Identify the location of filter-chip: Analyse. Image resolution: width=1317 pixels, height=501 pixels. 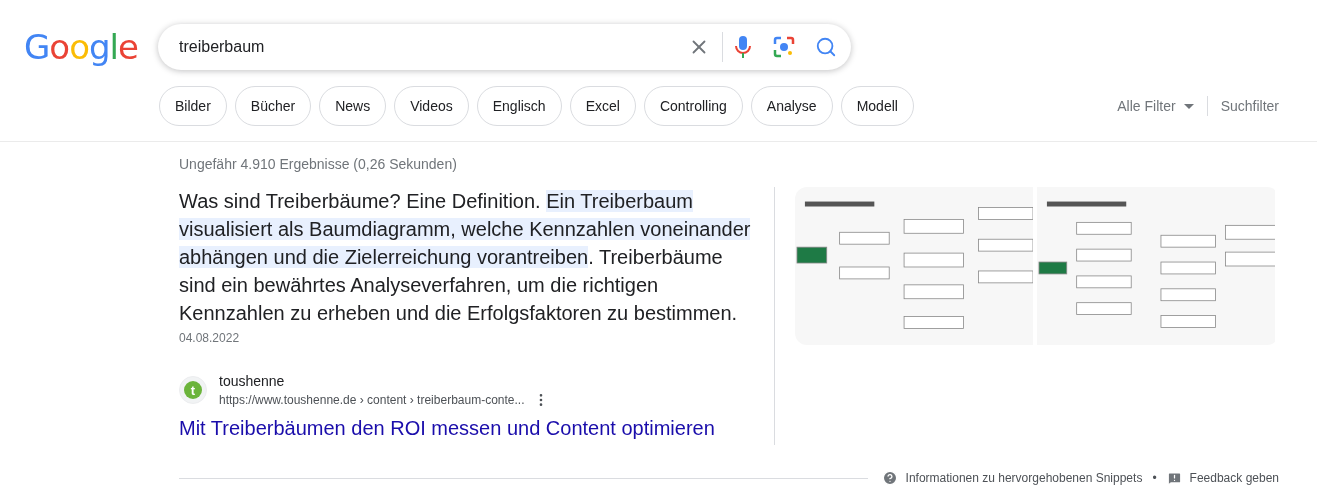
(791, 106).